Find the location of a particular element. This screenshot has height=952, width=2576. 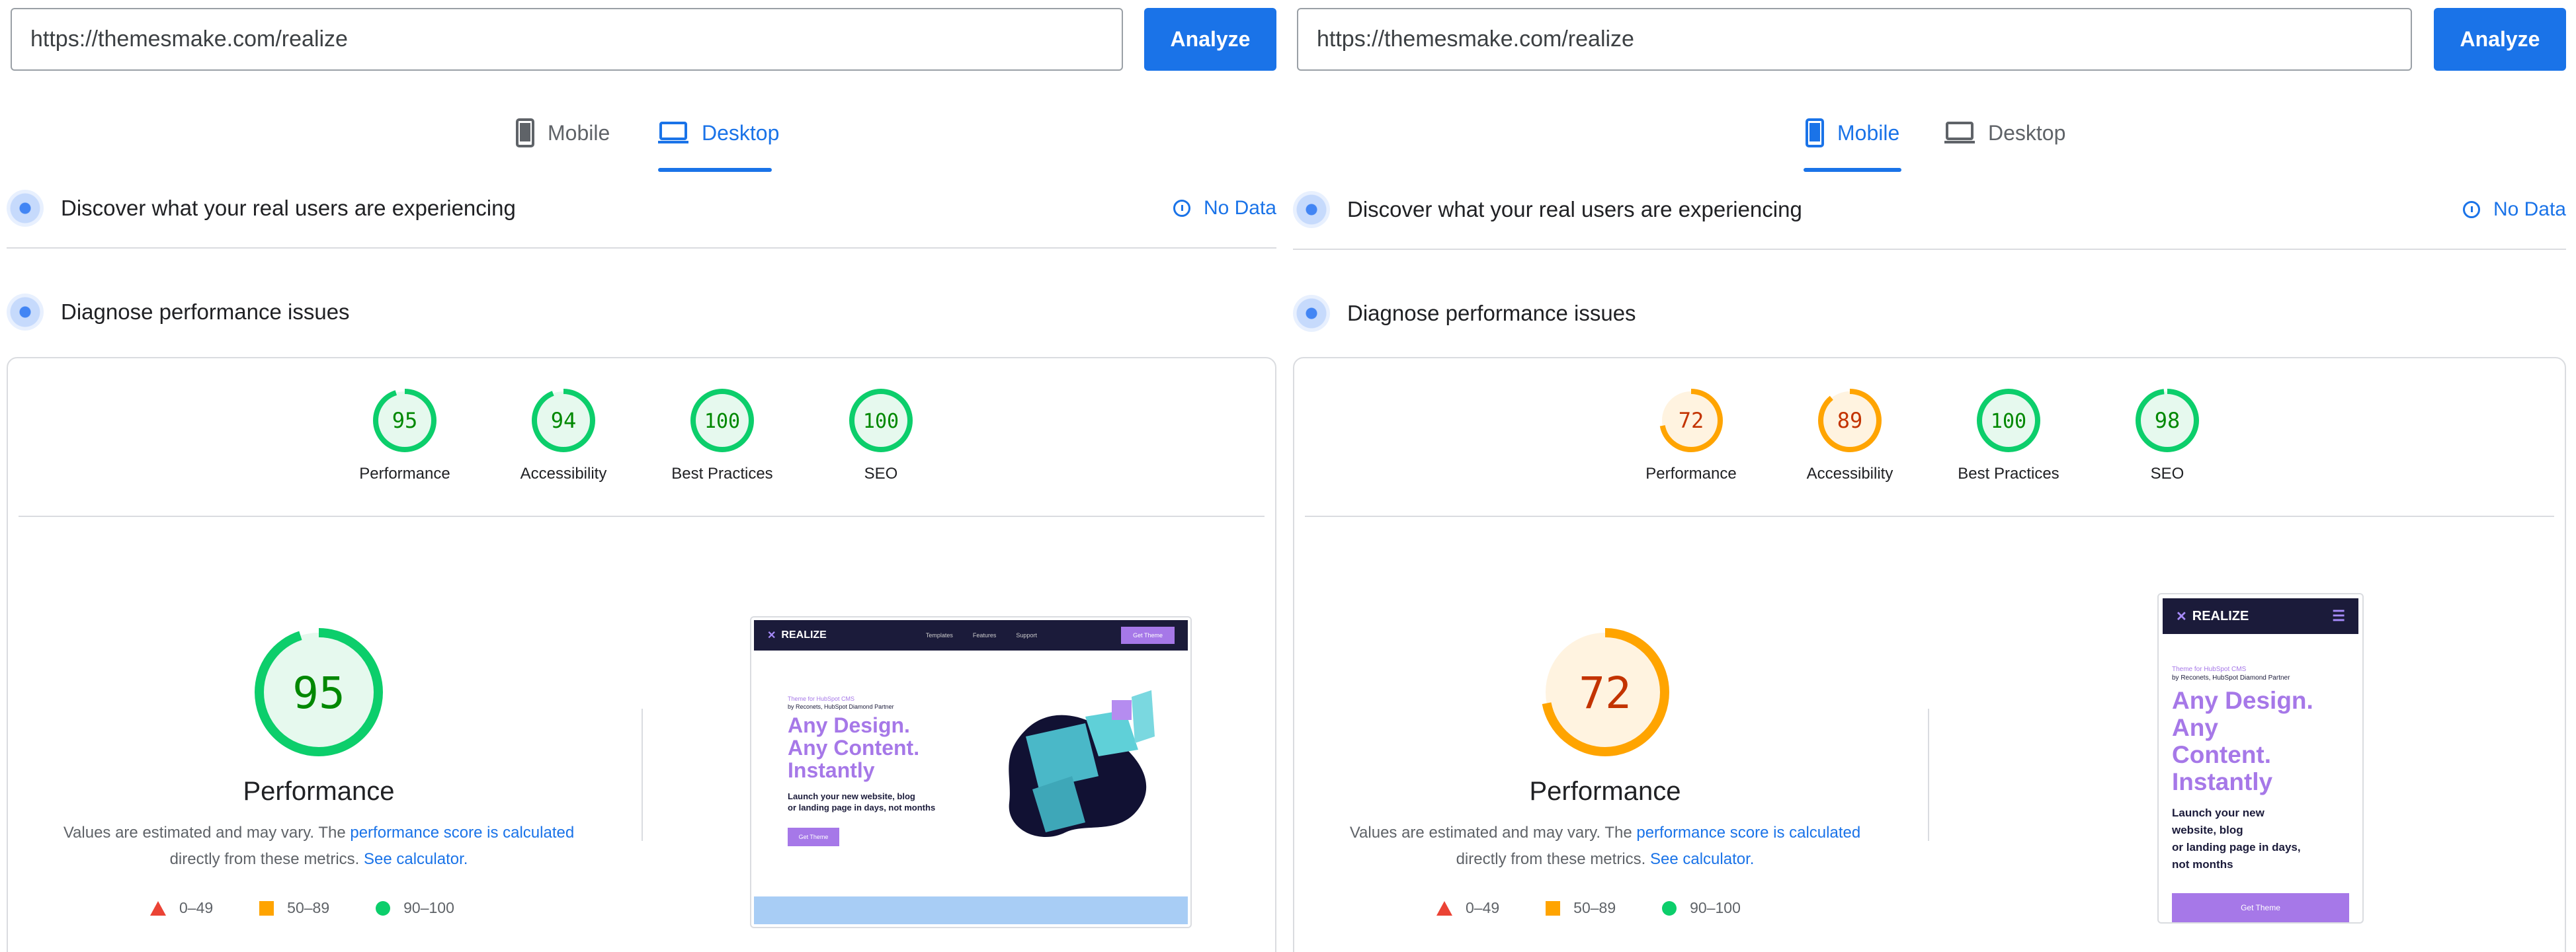

preview-headline: Any Design. Any Content. Instantly is located at coordinates (2242, 741).